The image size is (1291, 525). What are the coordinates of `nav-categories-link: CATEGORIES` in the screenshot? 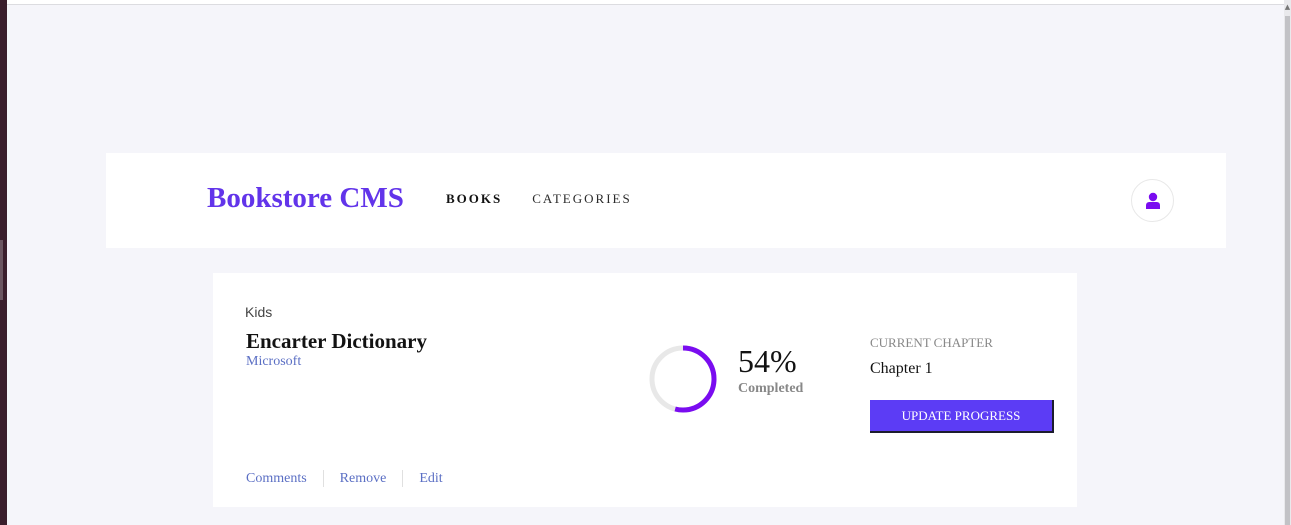 It's located at (581, 199).